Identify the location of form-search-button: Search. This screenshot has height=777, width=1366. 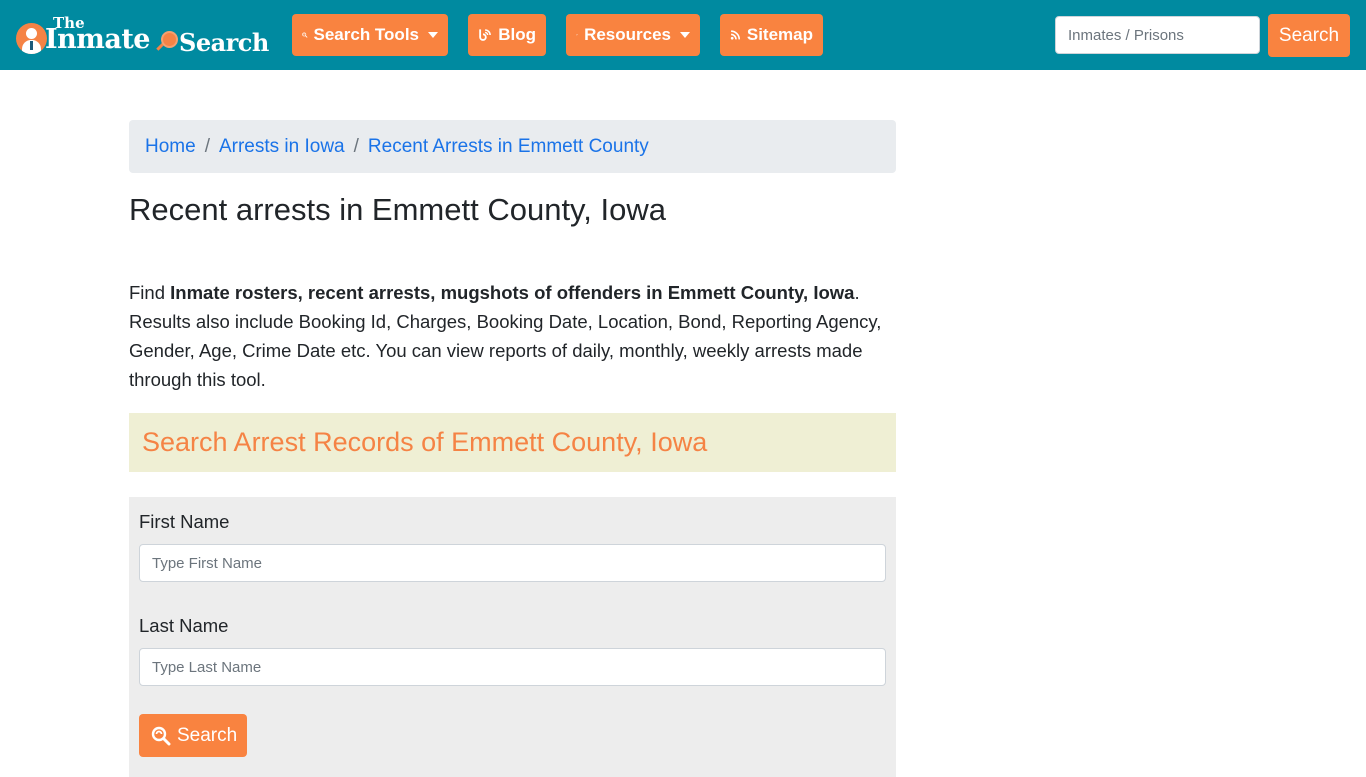
(193, 735).